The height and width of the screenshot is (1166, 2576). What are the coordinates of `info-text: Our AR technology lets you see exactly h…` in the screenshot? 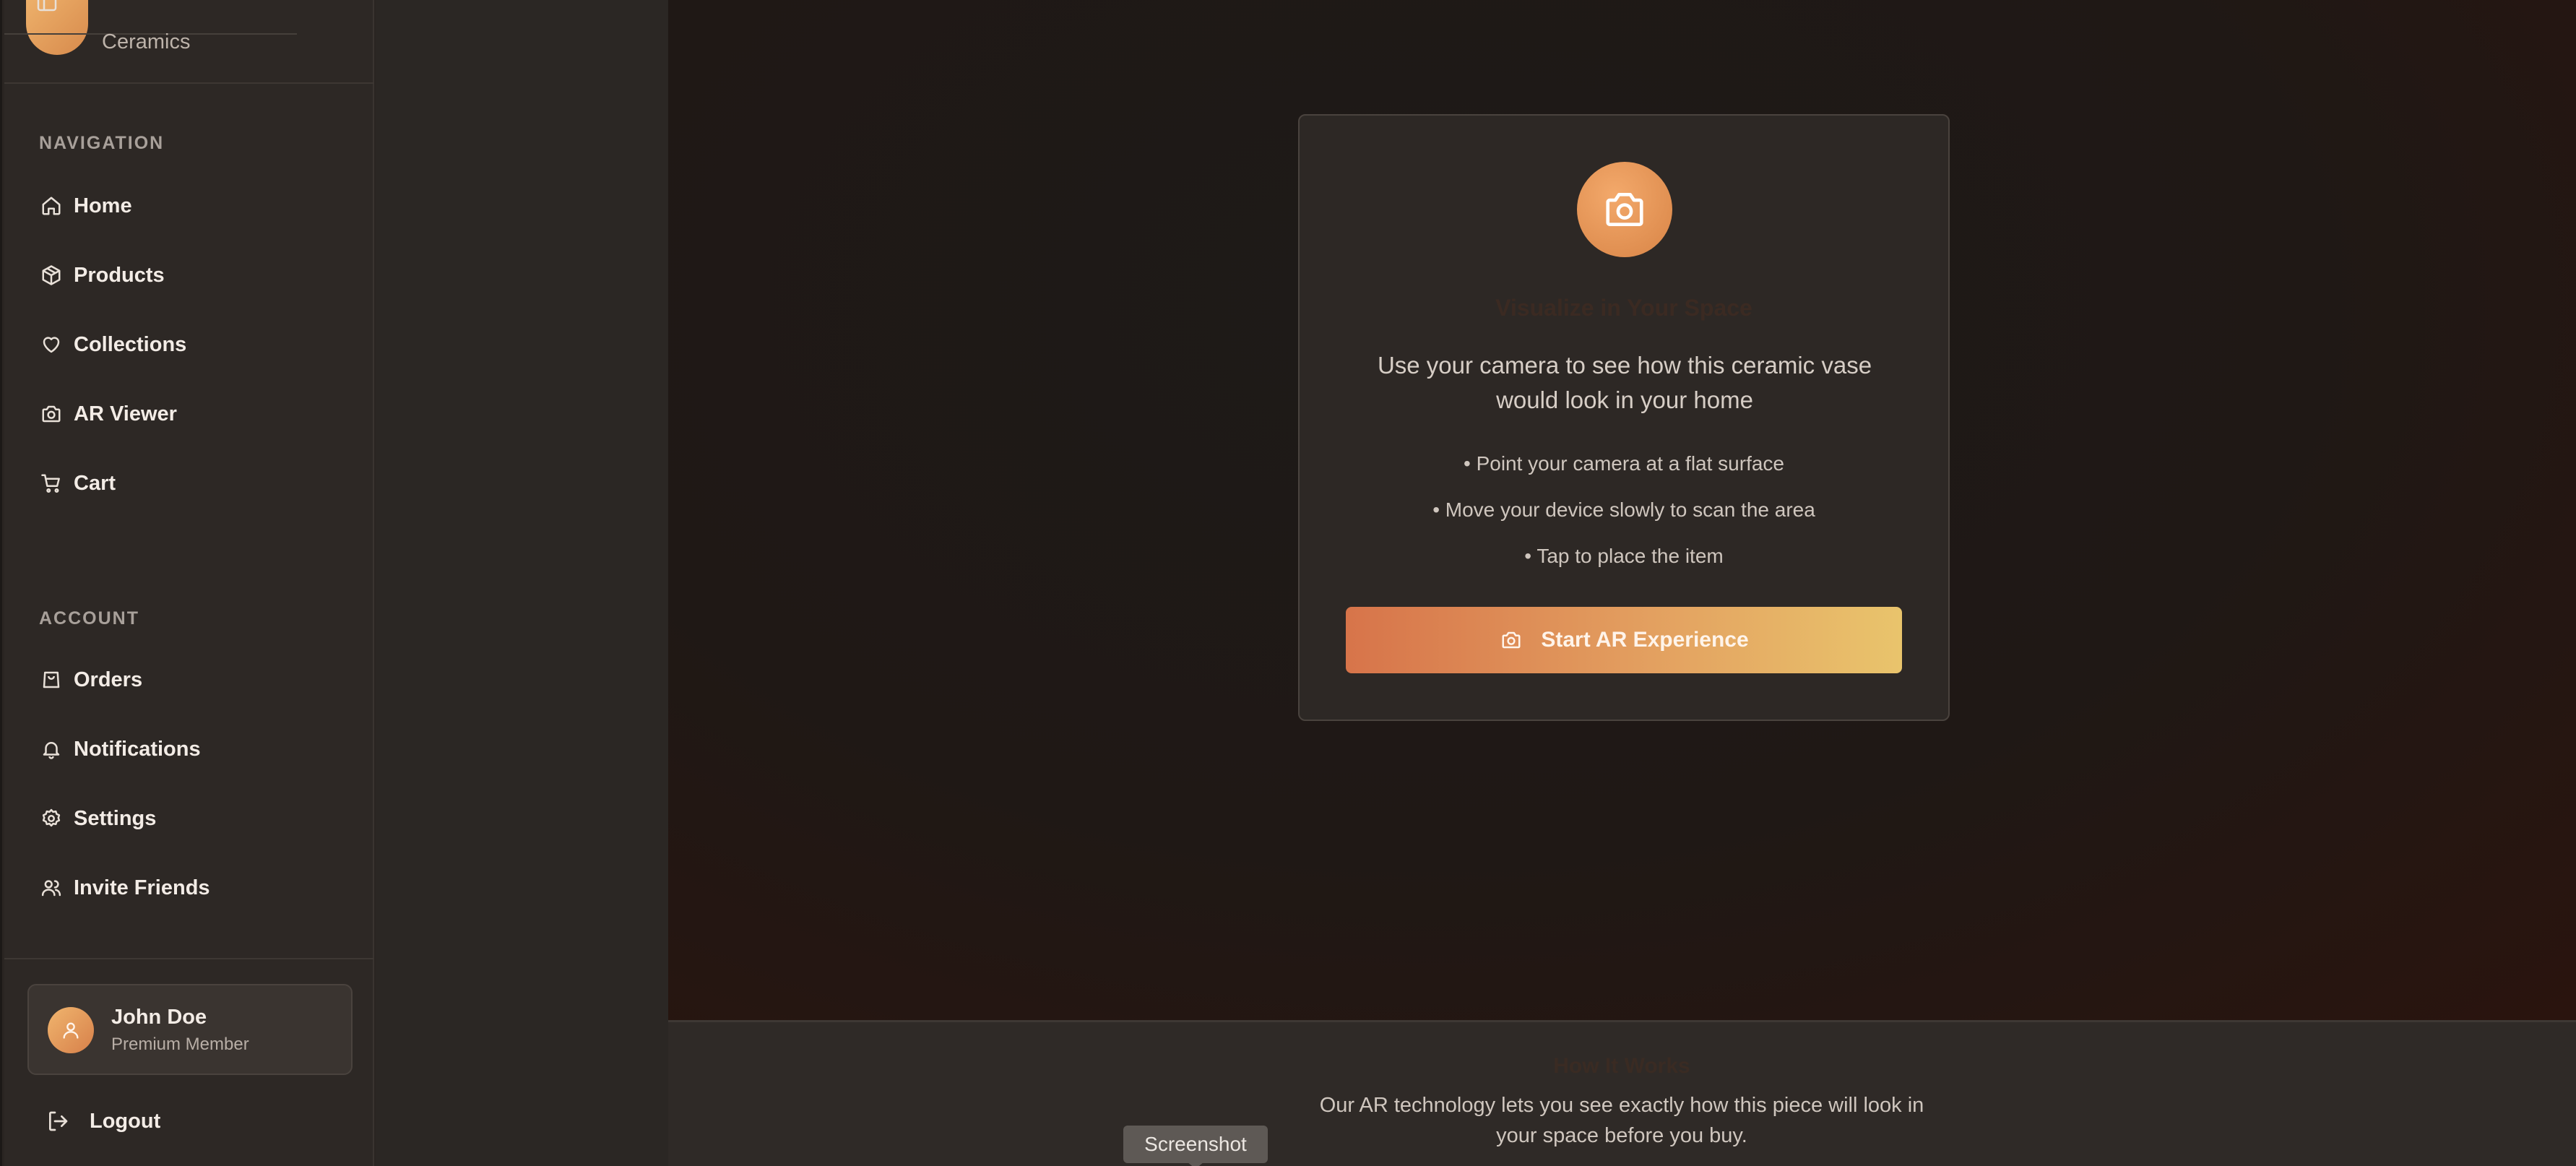 It's located at (1622, 1120).